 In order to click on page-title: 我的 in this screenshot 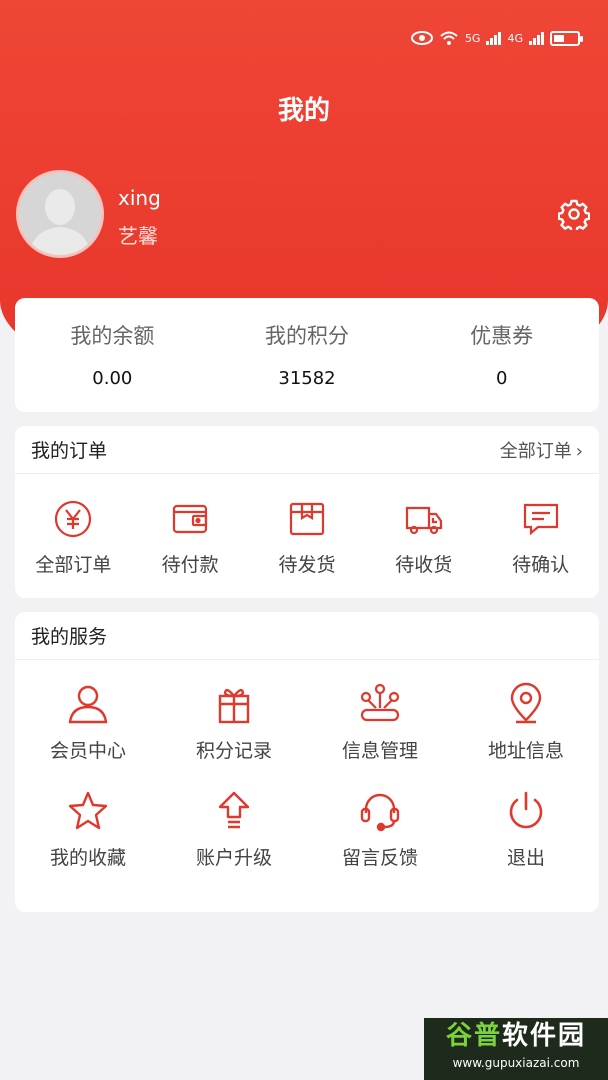, I will do `click(303, 111)`.